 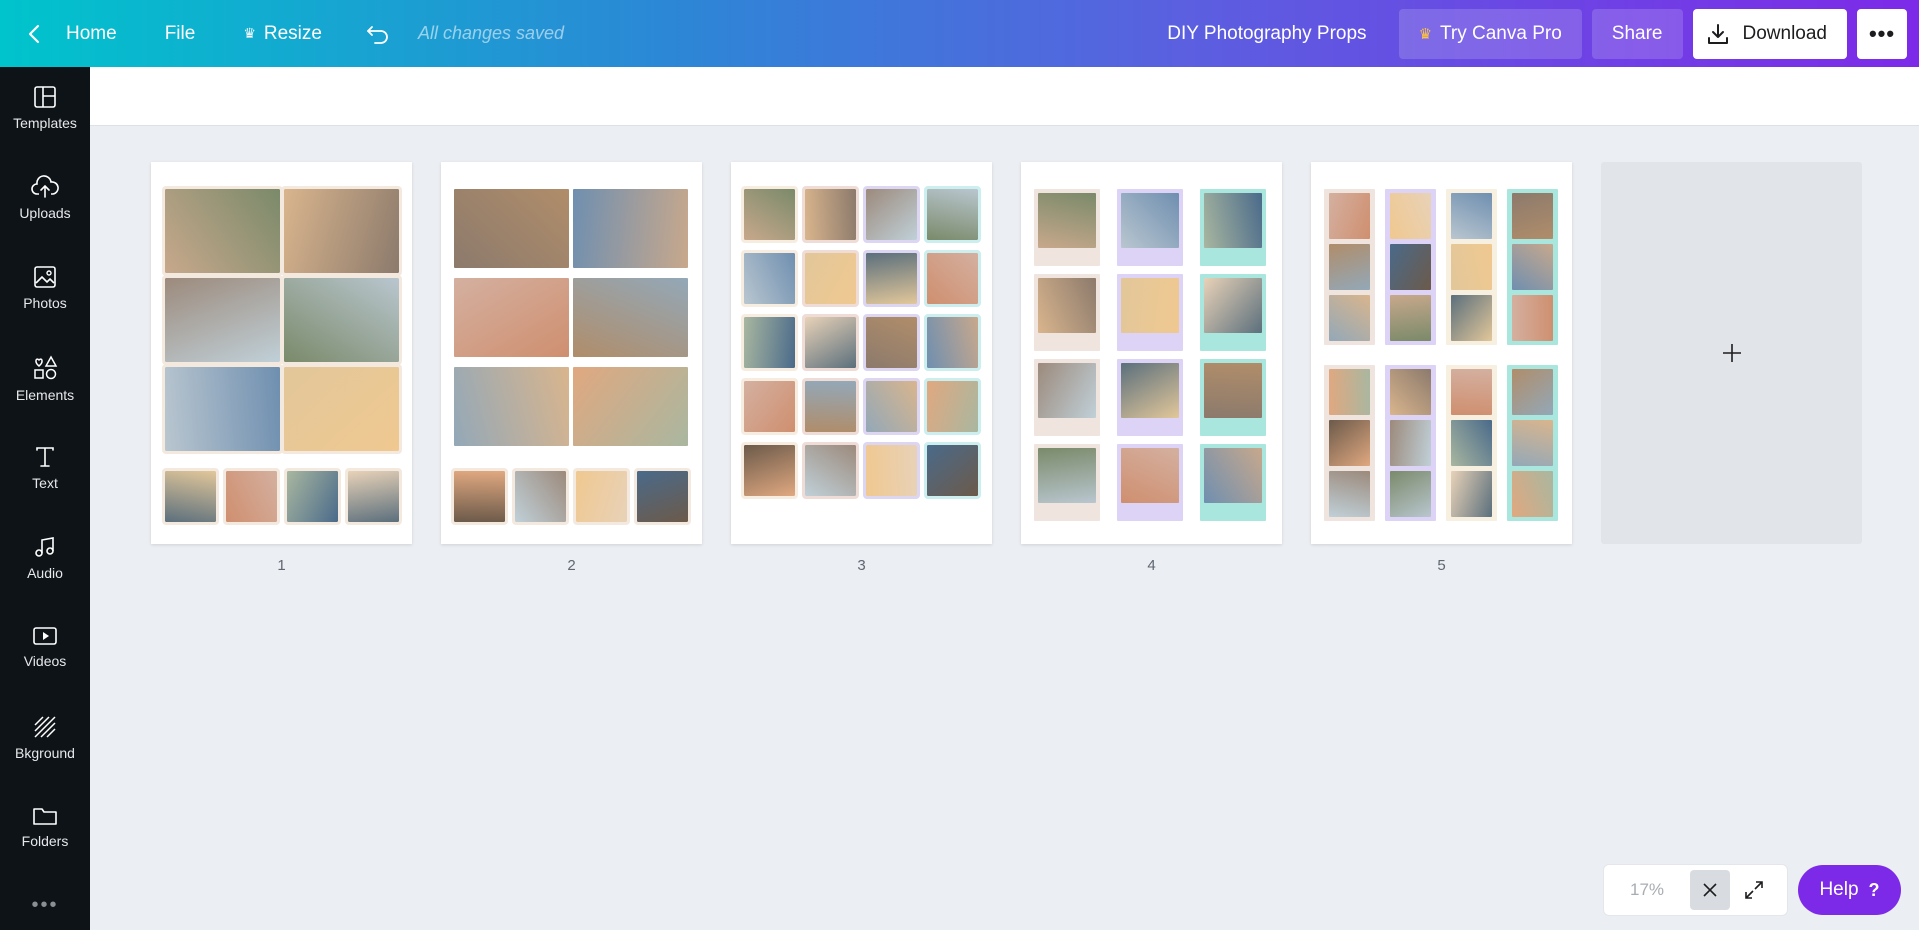 What do you see at coordinates (45, 841) in the screenshot?
I see `sidebar-item-label: Folders` at bounding box center [45, 841].